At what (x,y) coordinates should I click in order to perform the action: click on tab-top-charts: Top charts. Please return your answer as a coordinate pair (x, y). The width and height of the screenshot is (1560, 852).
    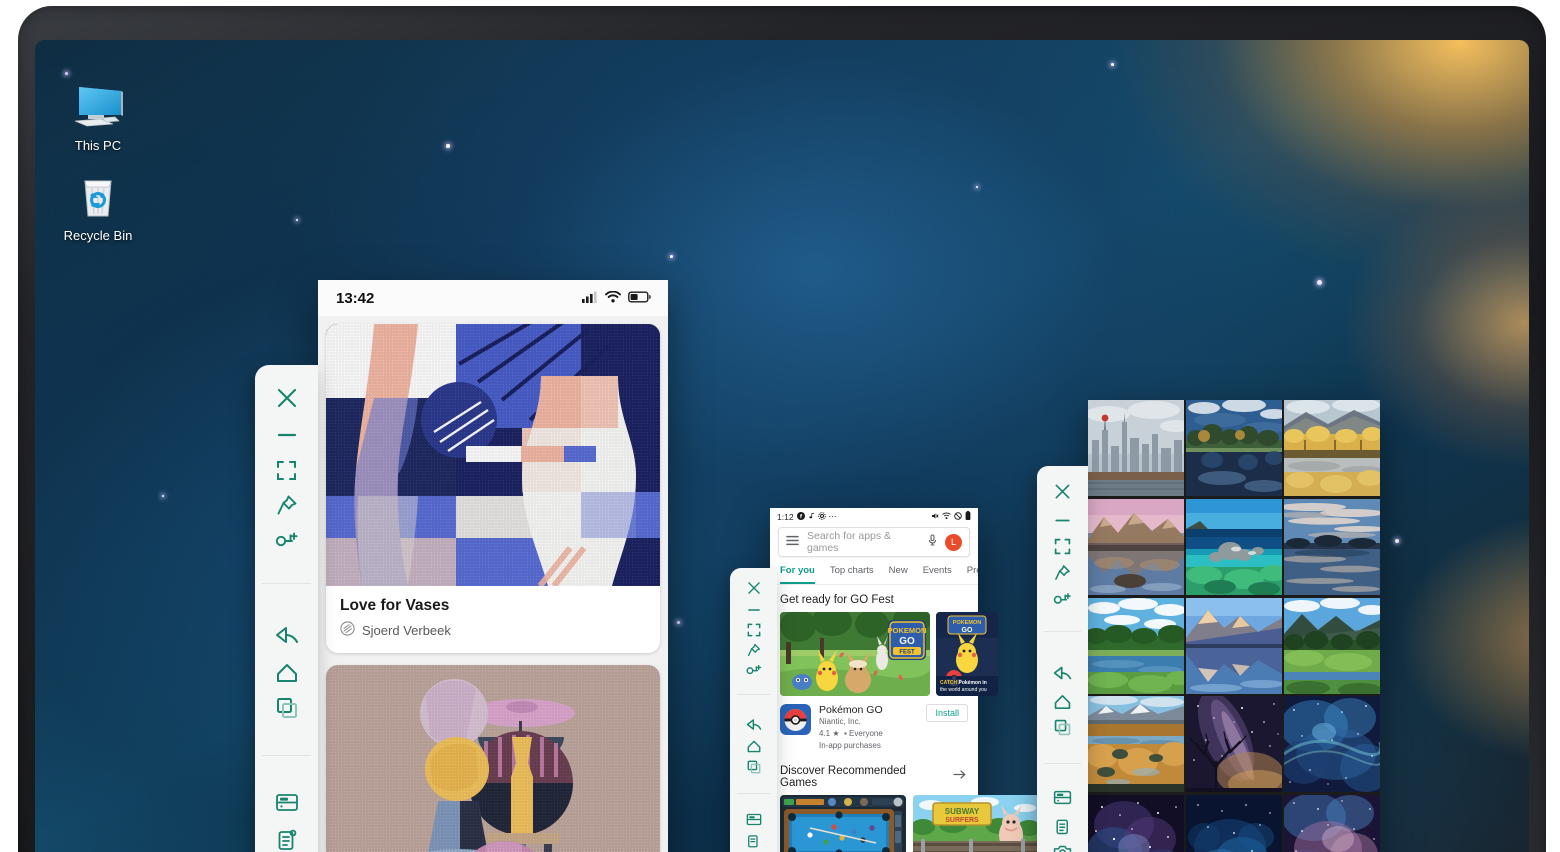
    Looking at the image, I should click on (852, 574).